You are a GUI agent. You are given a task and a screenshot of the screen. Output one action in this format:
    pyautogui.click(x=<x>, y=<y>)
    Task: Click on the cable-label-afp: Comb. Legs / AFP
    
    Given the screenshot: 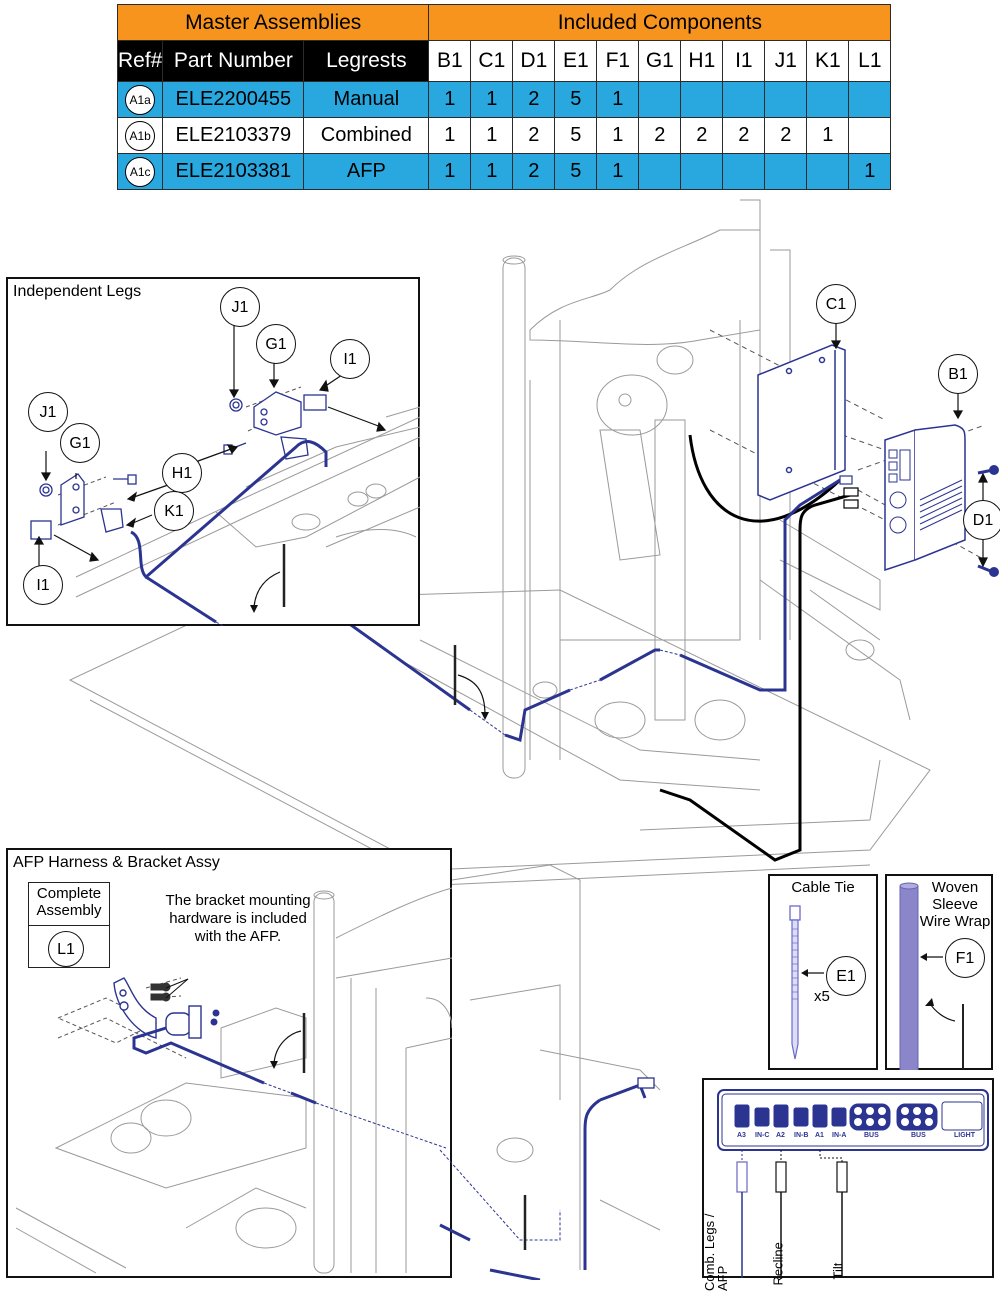 What is the action you would take?
    pyautogui.click(x=716, y=1252)
    